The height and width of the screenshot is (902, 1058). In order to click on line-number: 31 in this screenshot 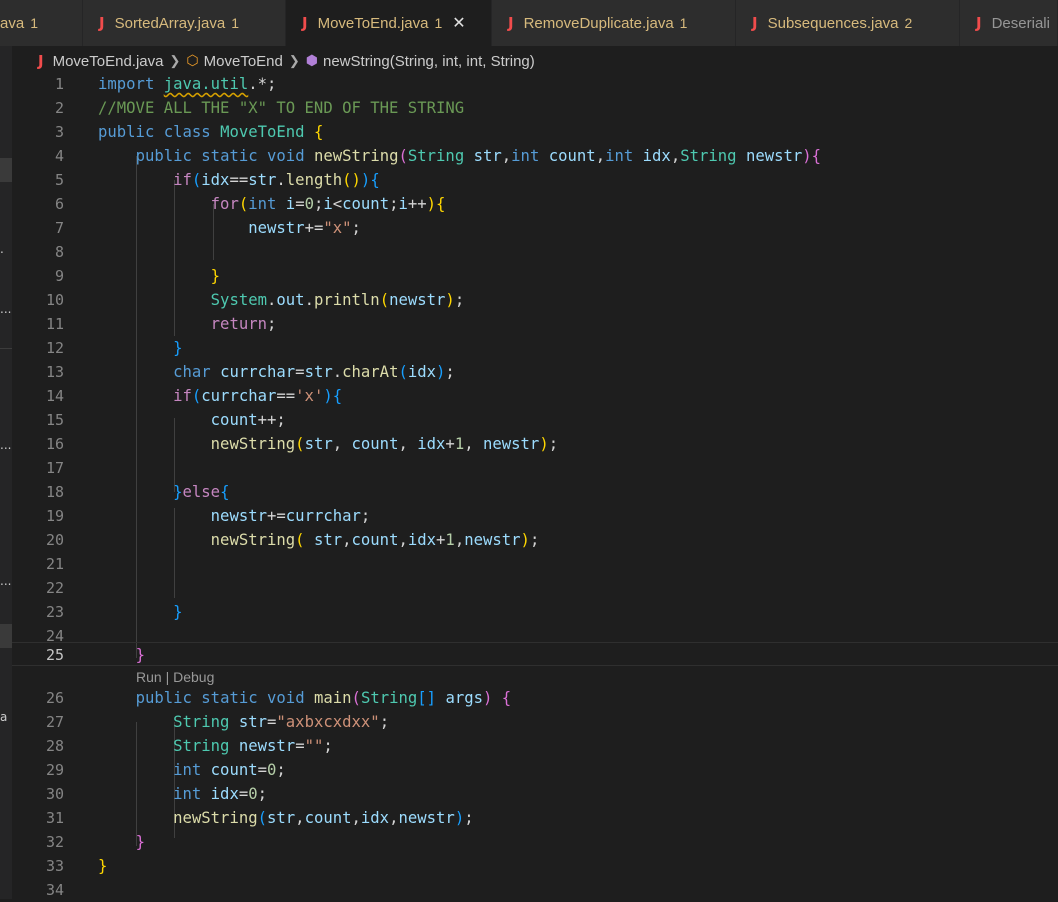, I will do `click(54, 818)`.